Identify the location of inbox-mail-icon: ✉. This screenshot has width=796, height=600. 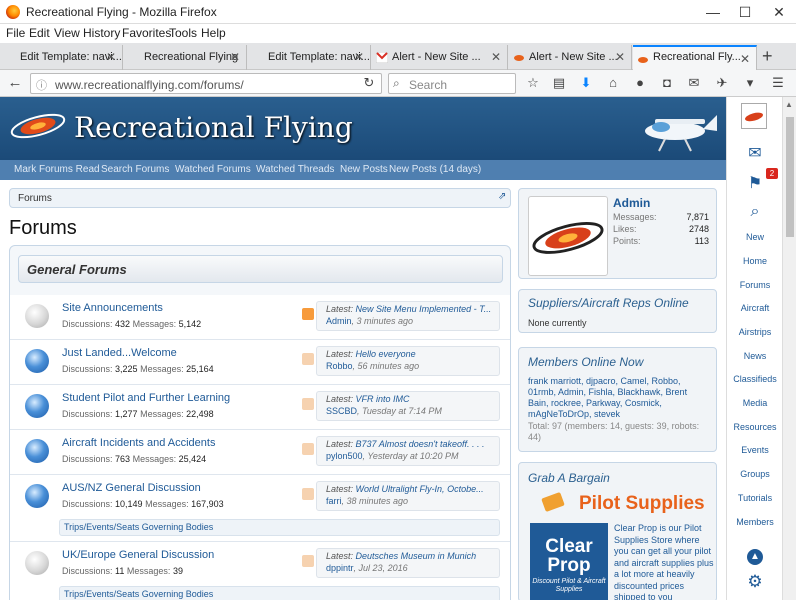
(755, 153).